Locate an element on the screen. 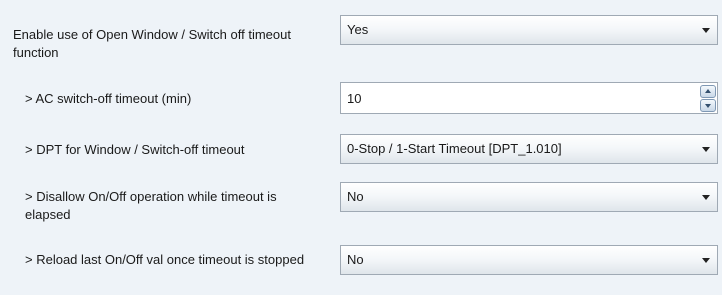  reload-dropdown: No is located at coordinates (529, 260).